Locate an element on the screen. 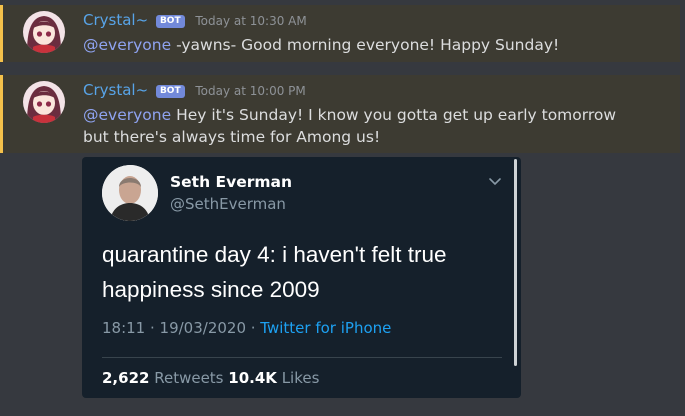 This screenshot has height=416, width=685. message-header: Crystal~ BOT Today at 10:00 PM is located at coordinates (194, 90).